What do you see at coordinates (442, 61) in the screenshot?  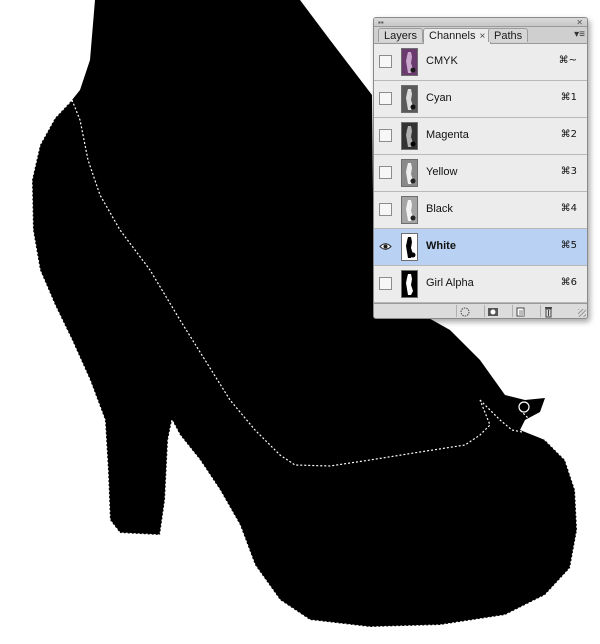 I see `channel-name: CMYK` at bounding box center [442, 61].